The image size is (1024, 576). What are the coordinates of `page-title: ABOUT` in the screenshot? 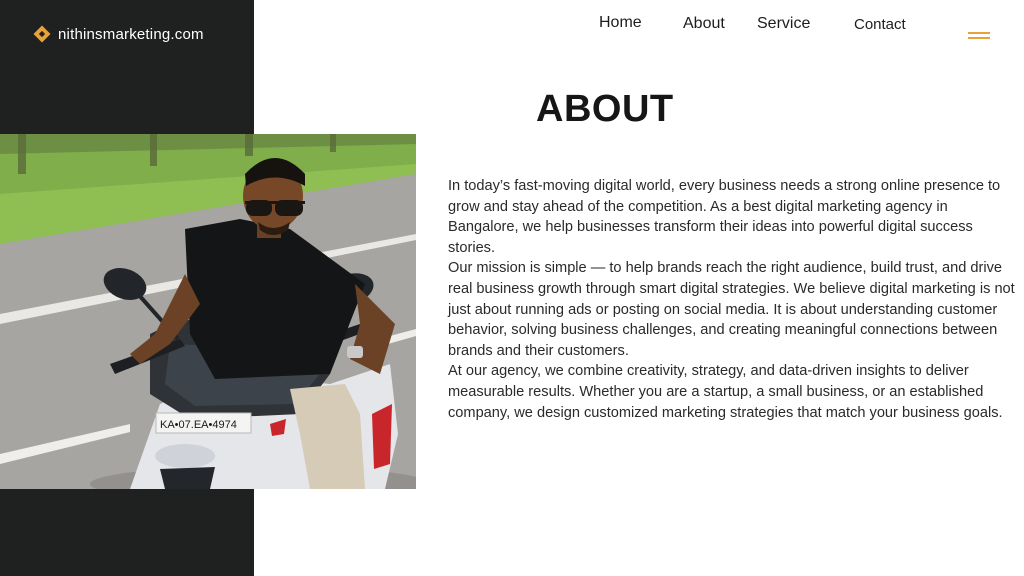 It's located at (605, 109).